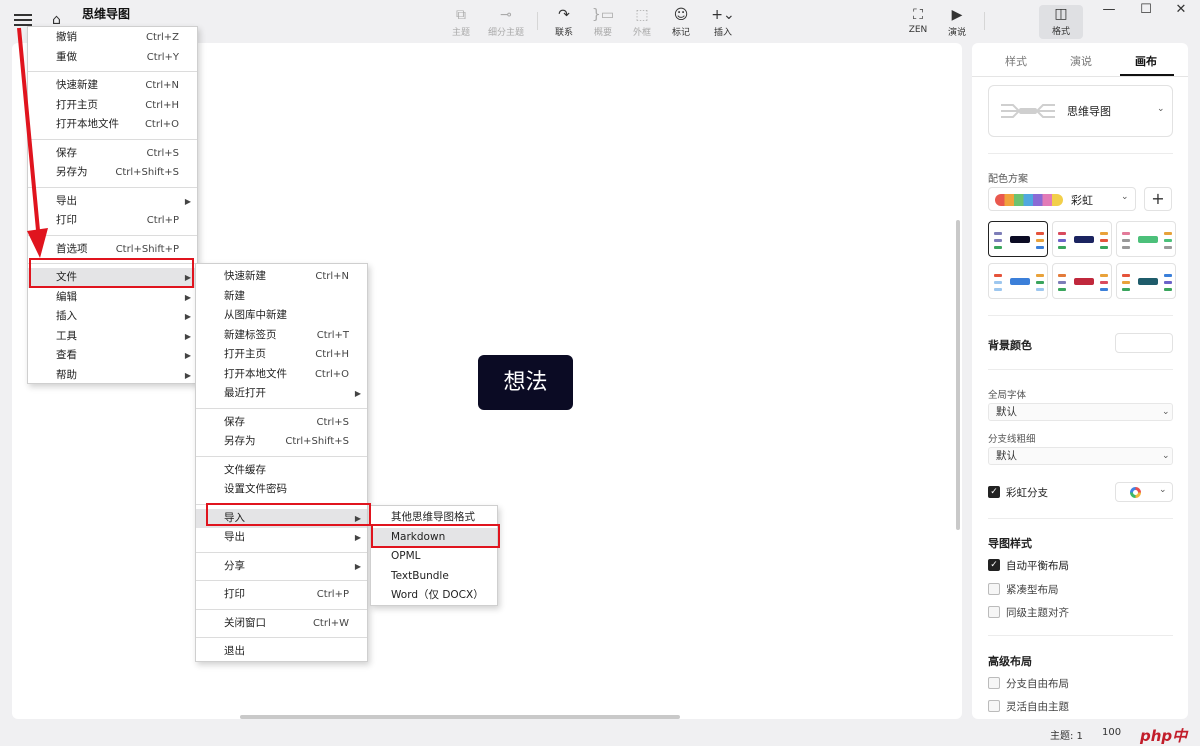 This screenshot has height=746, width=1200. I want to click on rainbow-branch-checkbox: ✓, so click(994, 492).